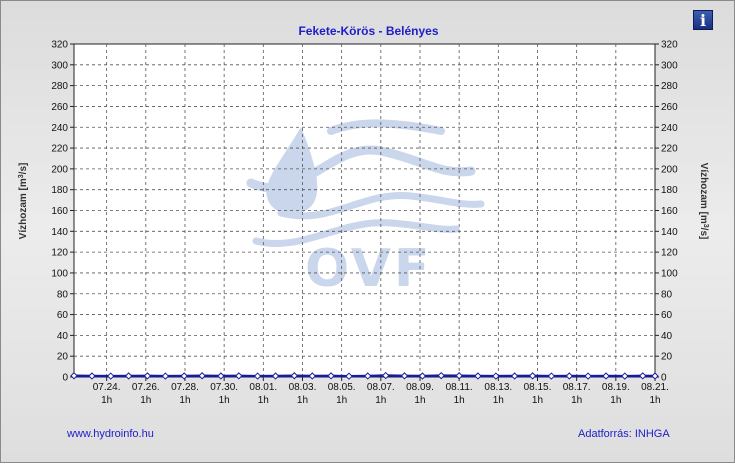  I want to click on y-tick-label-right: 60, so click(667, 315).